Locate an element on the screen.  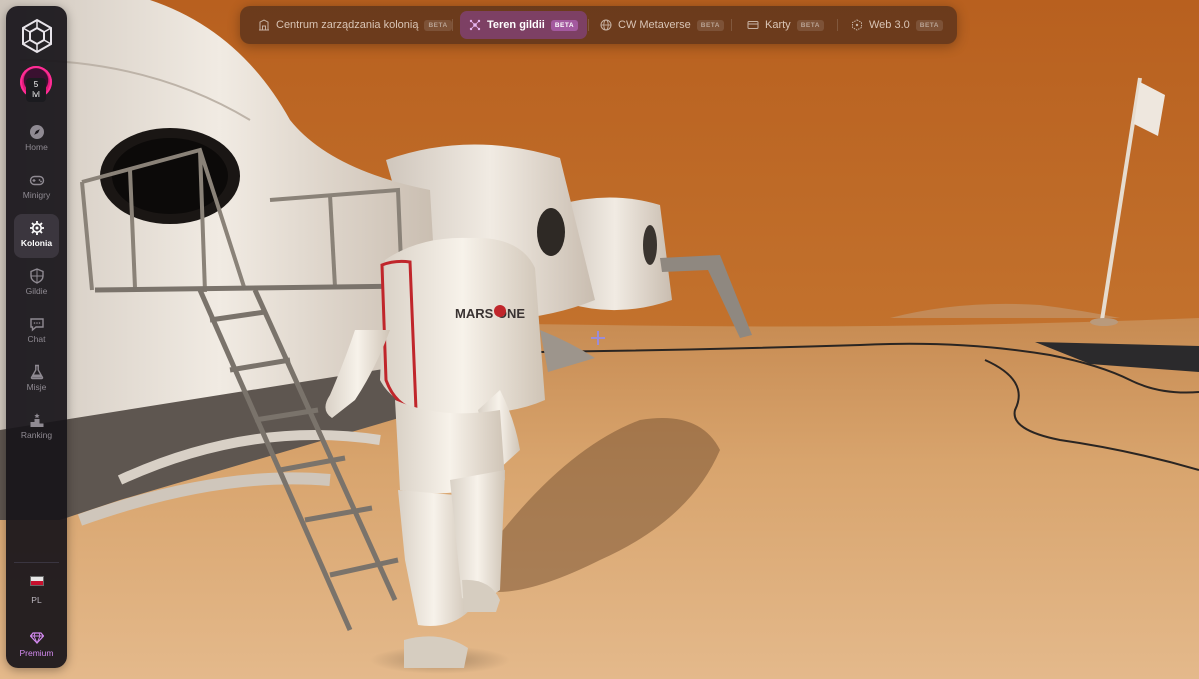
sidebar-divider is located at coordinates (36, 562).